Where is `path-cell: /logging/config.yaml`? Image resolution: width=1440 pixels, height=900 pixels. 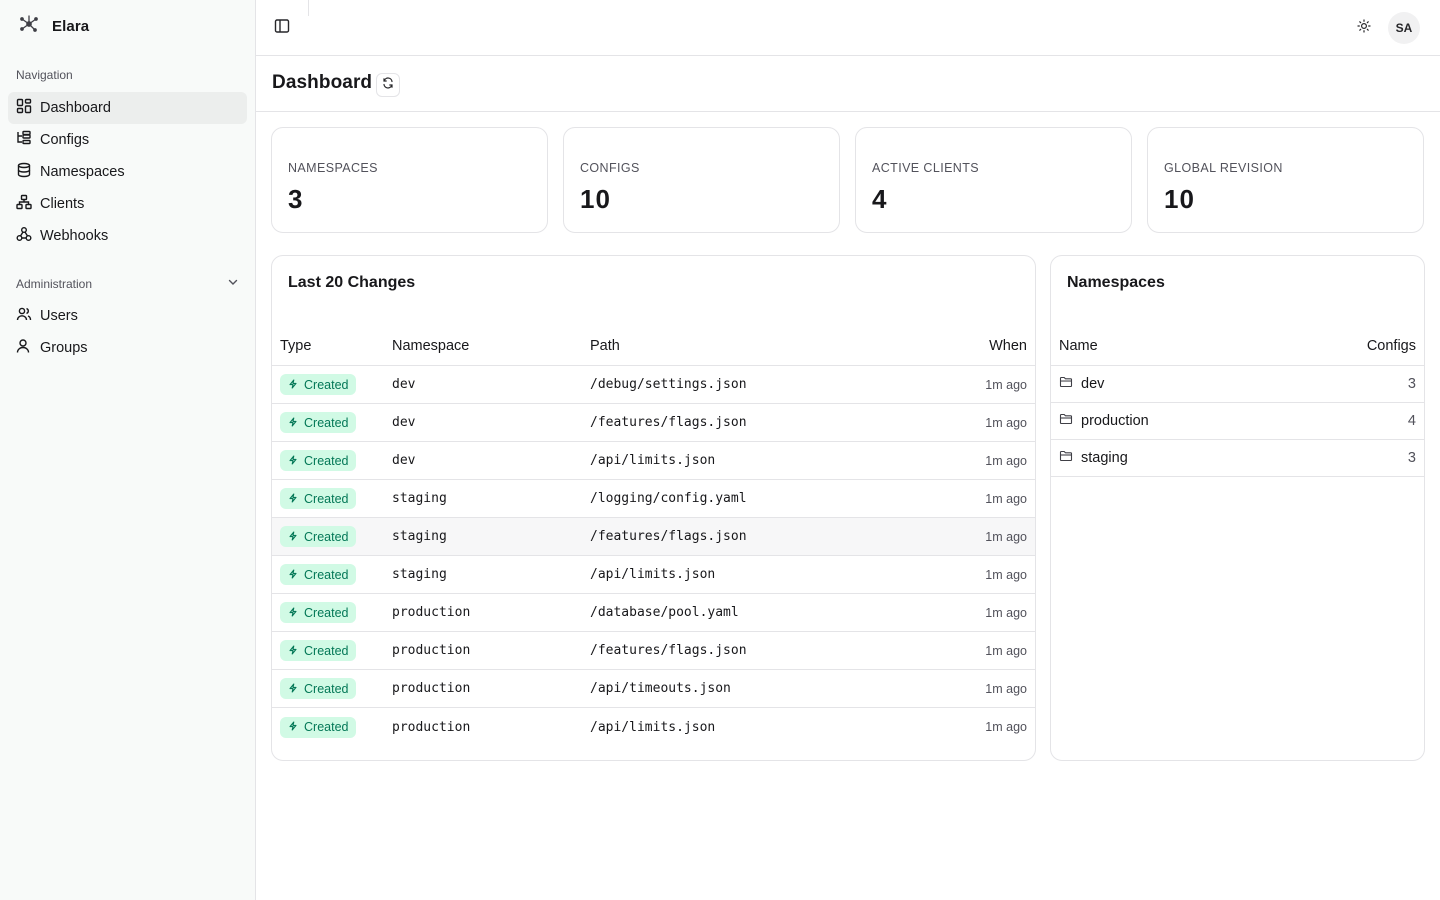 path-cell: /logging/config.yaml is located at coordinates (668, 498).